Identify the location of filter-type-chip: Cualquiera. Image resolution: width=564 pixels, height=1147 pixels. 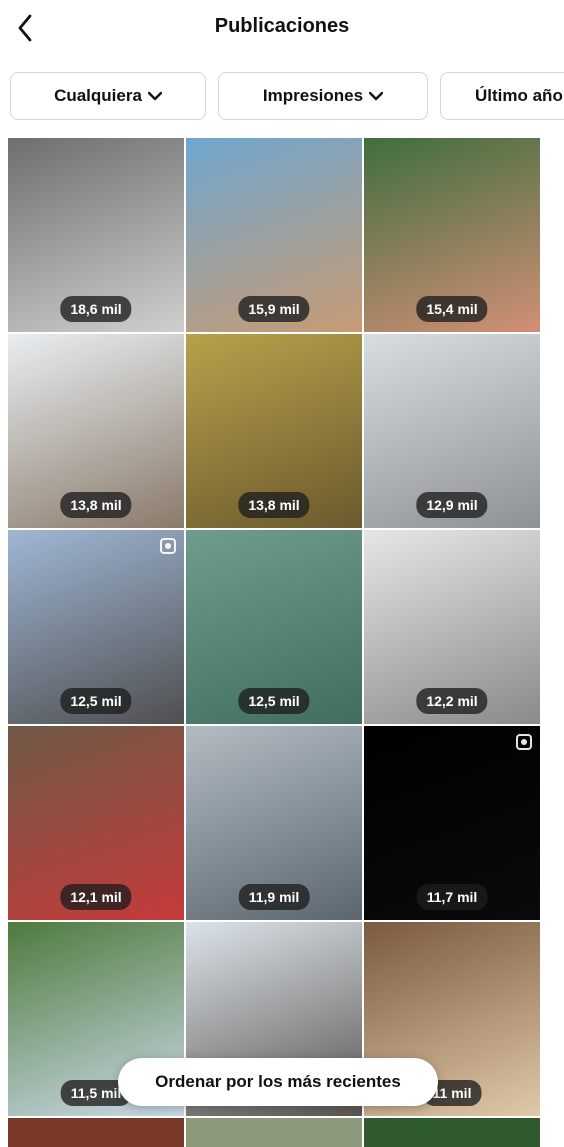
(108, 96).